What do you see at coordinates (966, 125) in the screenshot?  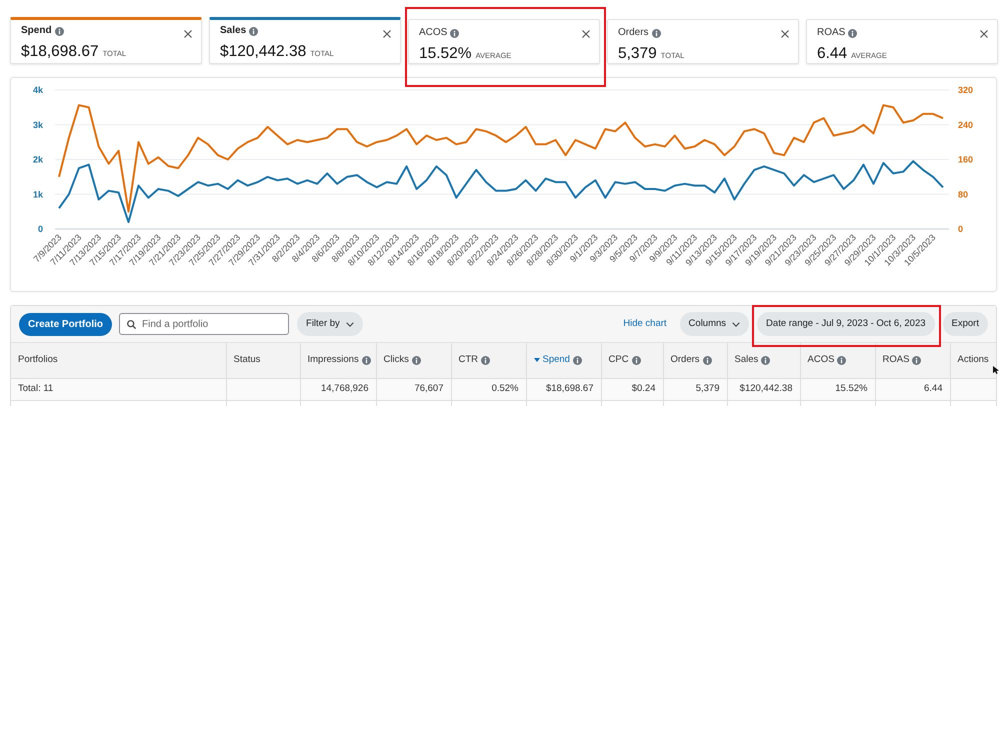 I see `y-axis-label: 240` at bounding box center [966, 125].